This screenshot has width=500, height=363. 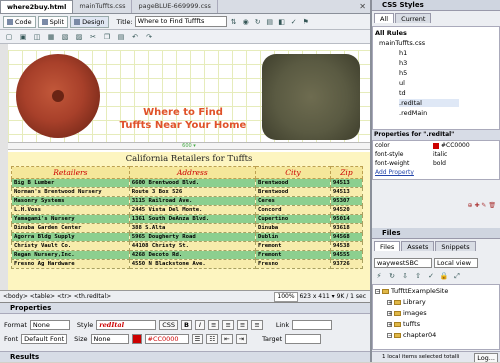 What do you see at coordinates (418, 276) in the screenshot?
I see `put-files-icon: ⇧` at bounding box center [418, 276].